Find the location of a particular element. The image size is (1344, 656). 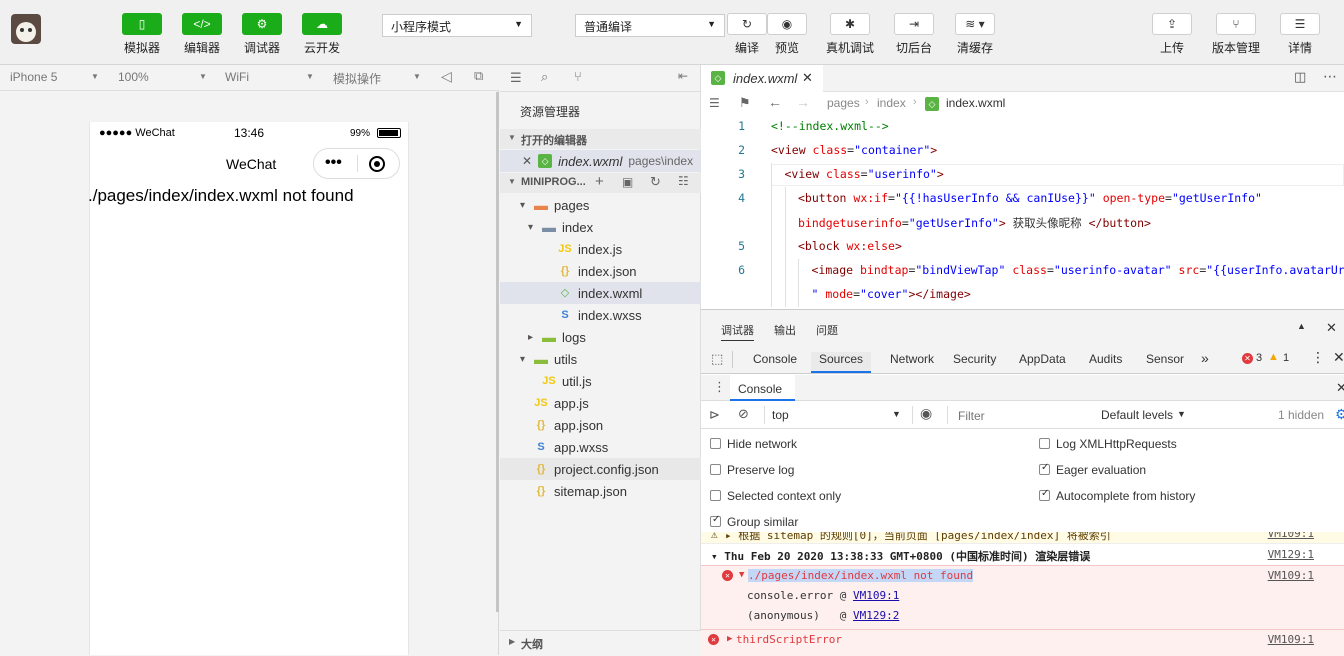

levels-select: Default levels is located at coordinates (1137, 415).